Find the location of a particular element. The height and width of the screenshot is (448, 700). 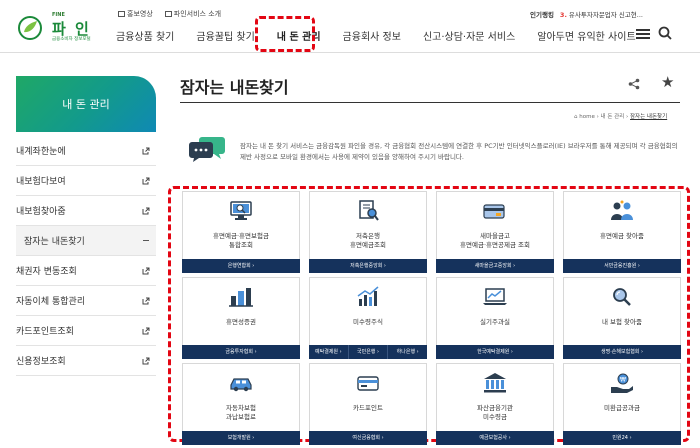

bar-chart-icon is located at coordinates (368, 296).